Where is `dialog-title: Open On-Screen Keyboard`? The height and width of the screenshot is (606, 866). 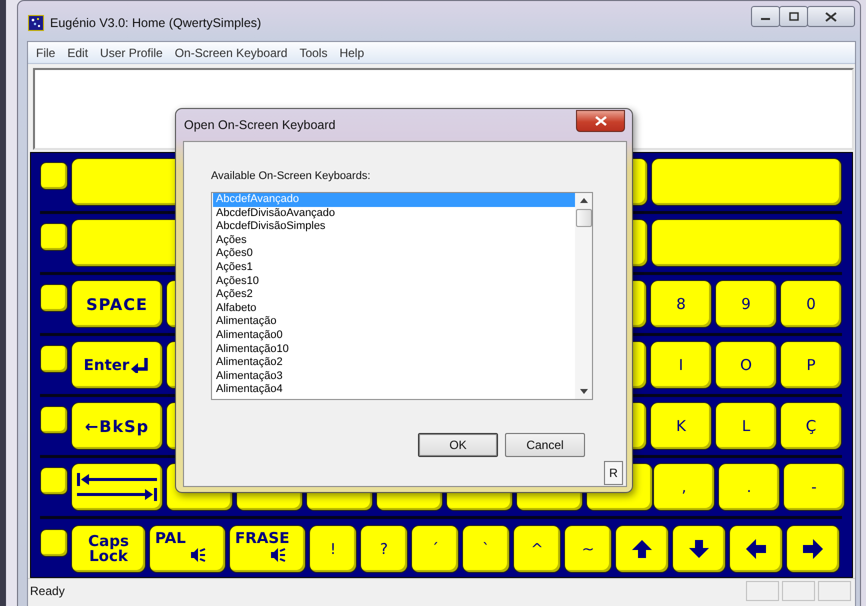
dialog-title: Open On-Screen Keyboard is located at coordinates (260, 125).